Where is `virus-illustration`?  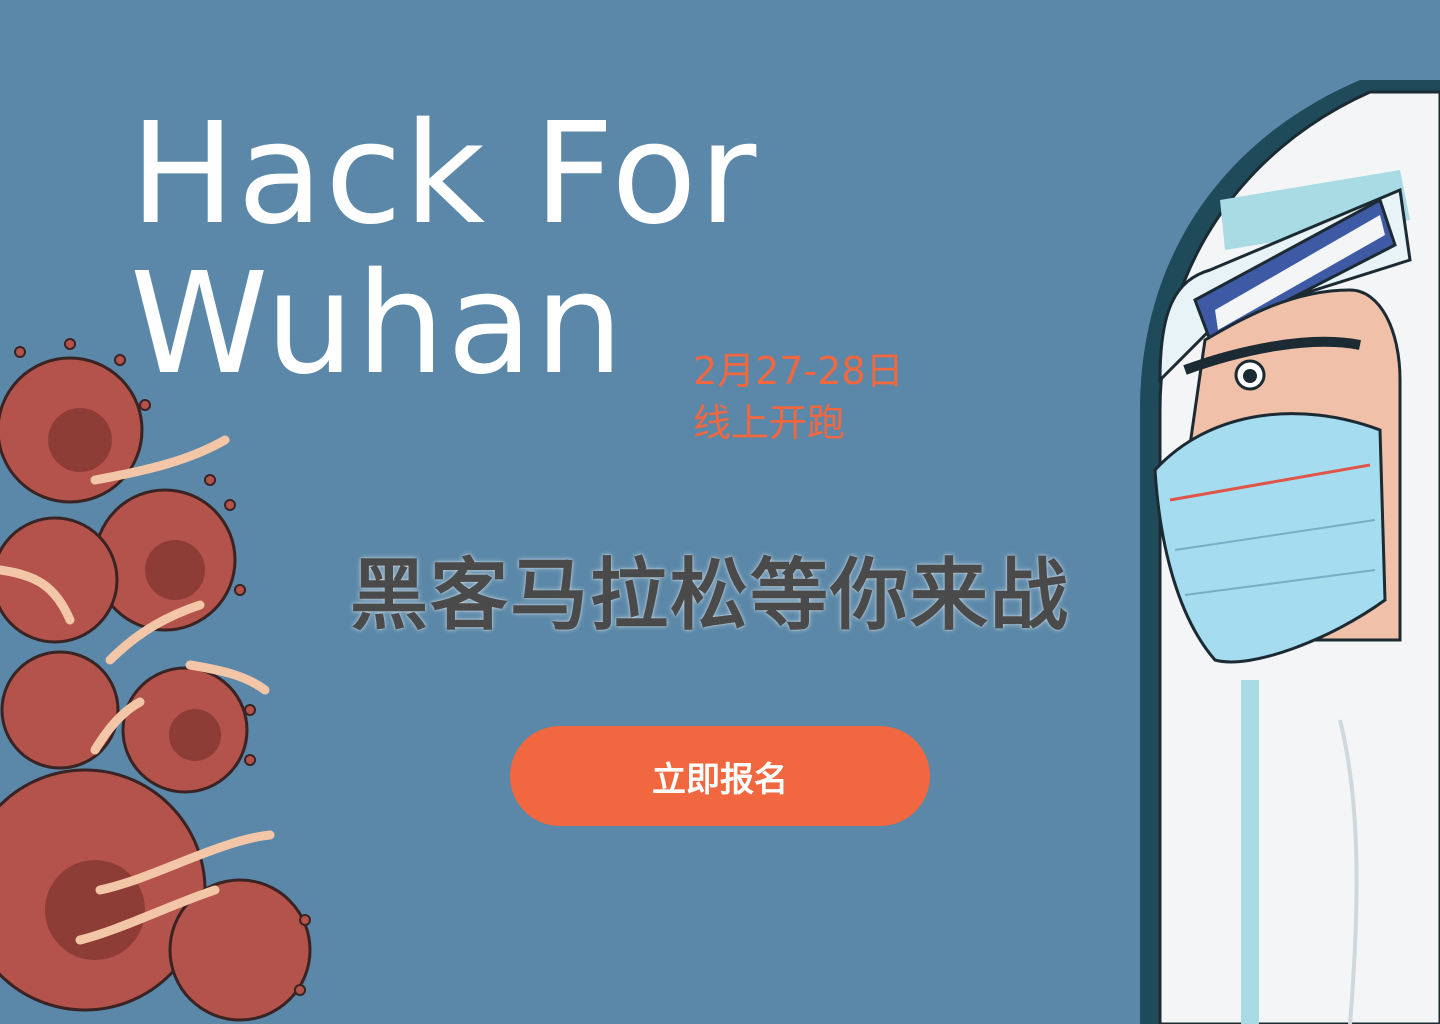 virus-illustration is located at coordinates (156, 680).